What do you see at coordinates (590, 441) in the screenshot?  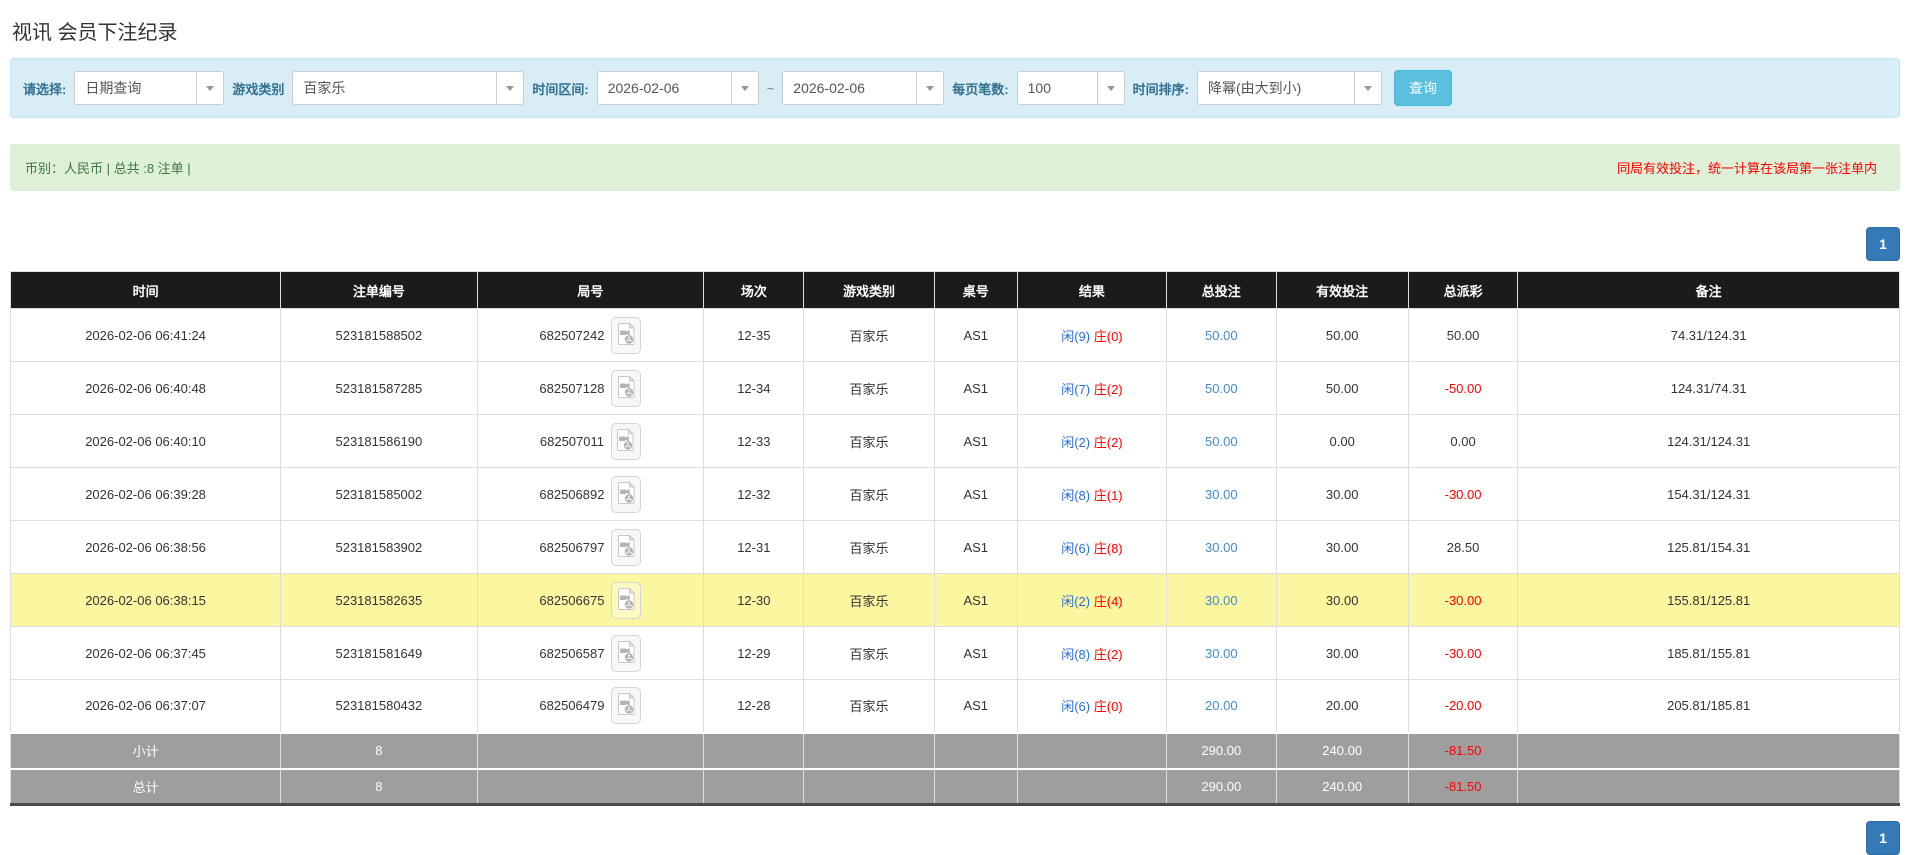 I see `round-cell: 682507011` at bounding box center [590, 441].